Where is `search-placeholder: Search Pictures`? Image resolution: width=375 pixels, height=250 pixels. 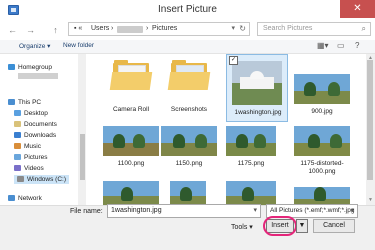
search-placeholder: Search Pictures is located at coordinates (288, 28).